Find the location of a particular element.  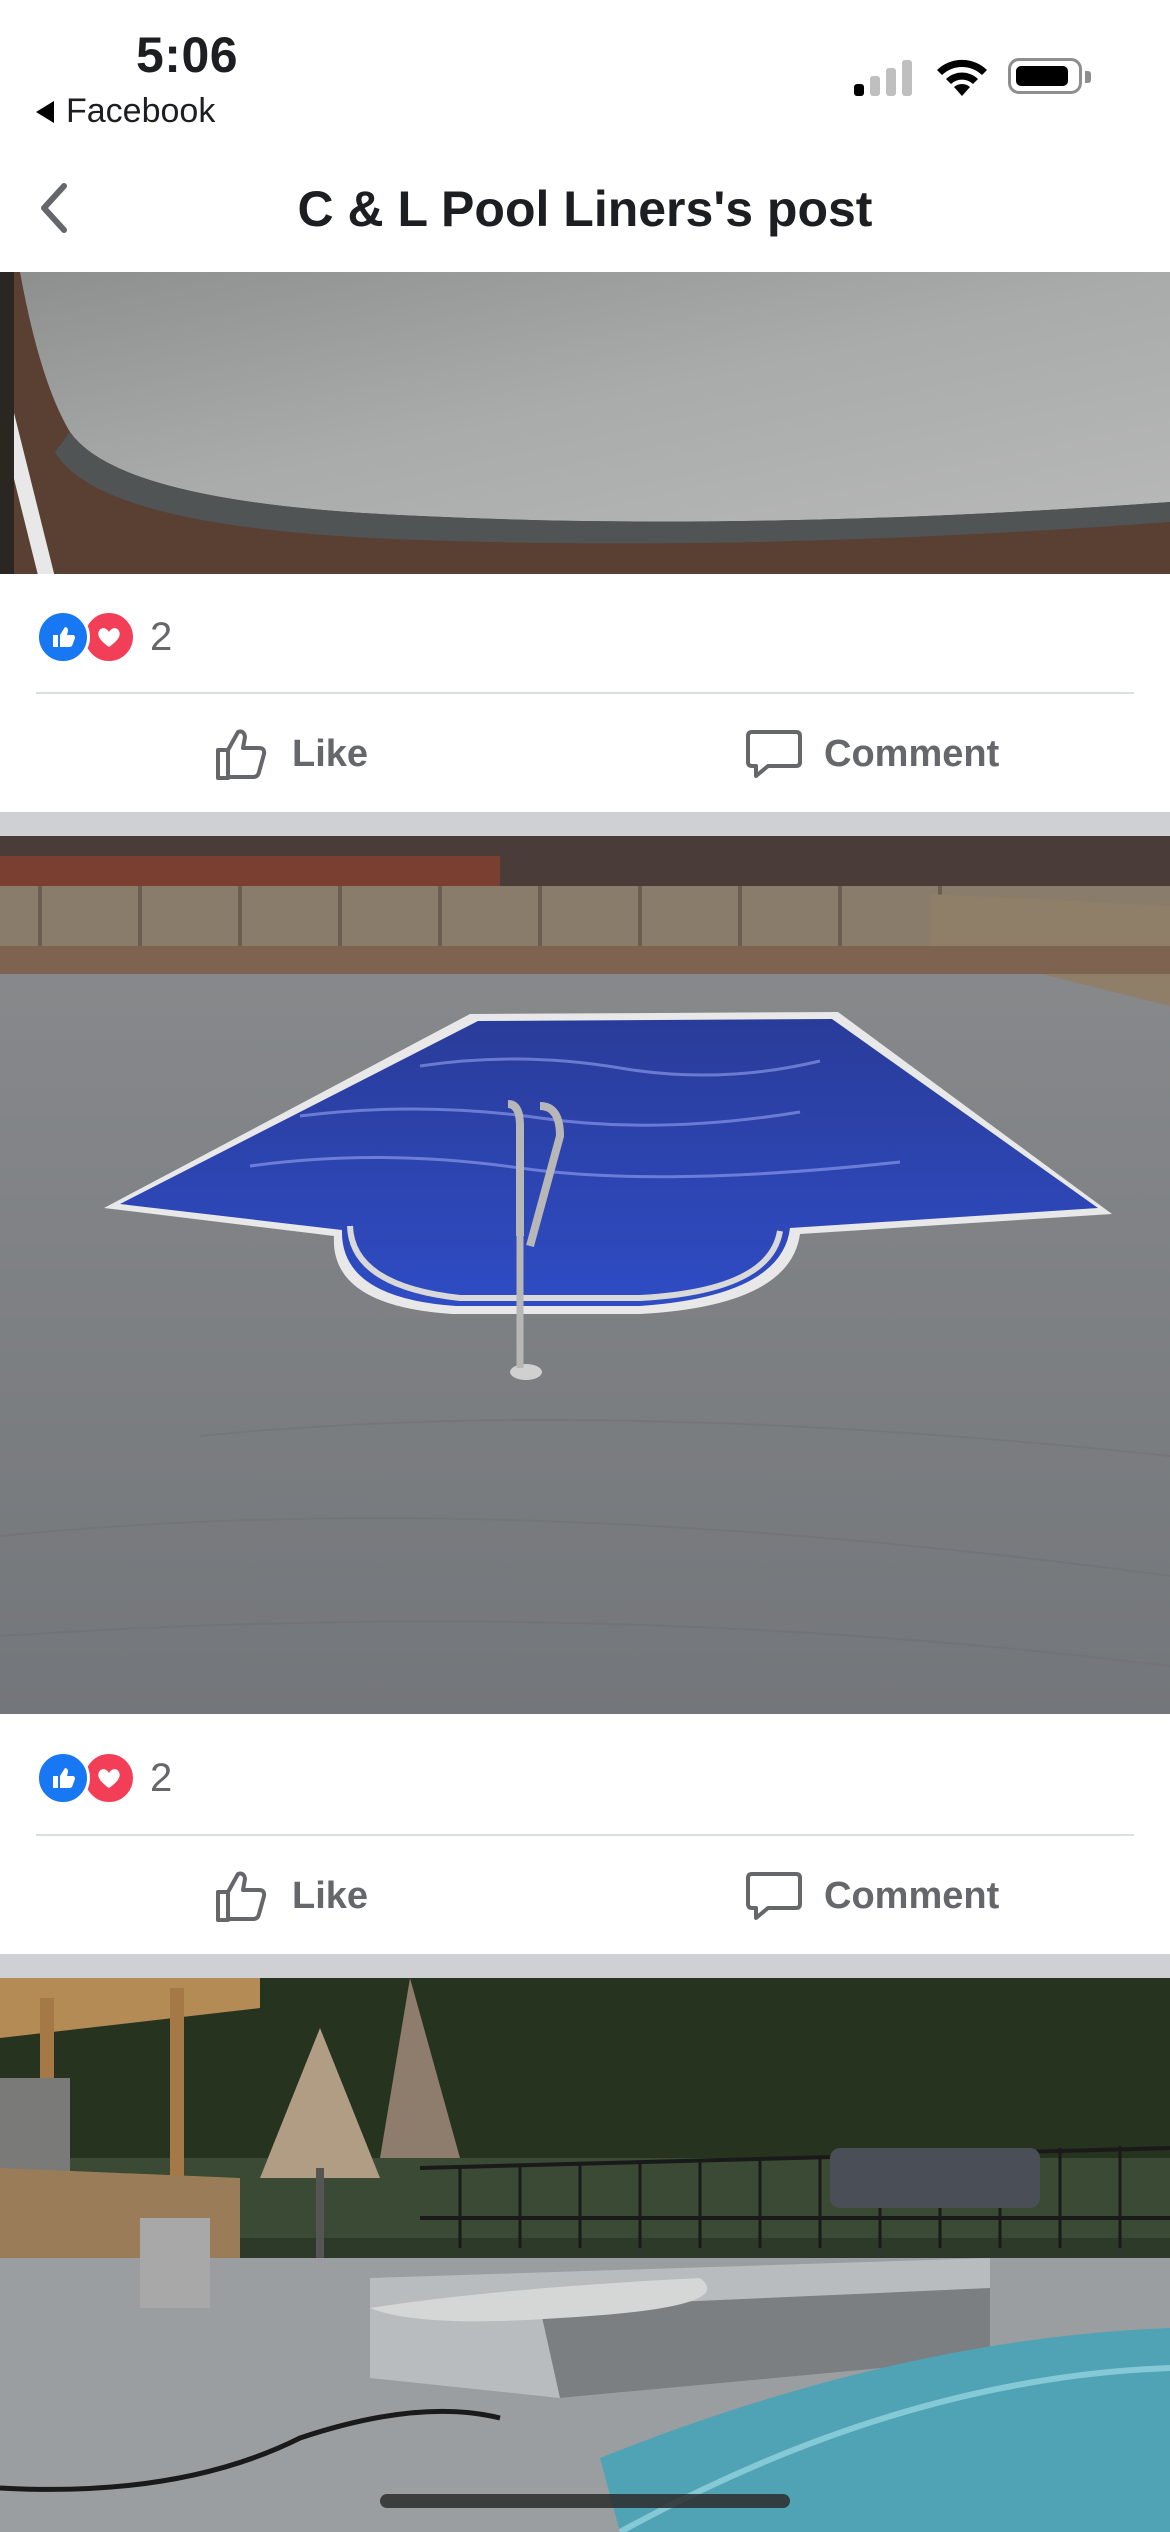

status-bar: 5:06 Facebook is located at coordinates (585, 70).